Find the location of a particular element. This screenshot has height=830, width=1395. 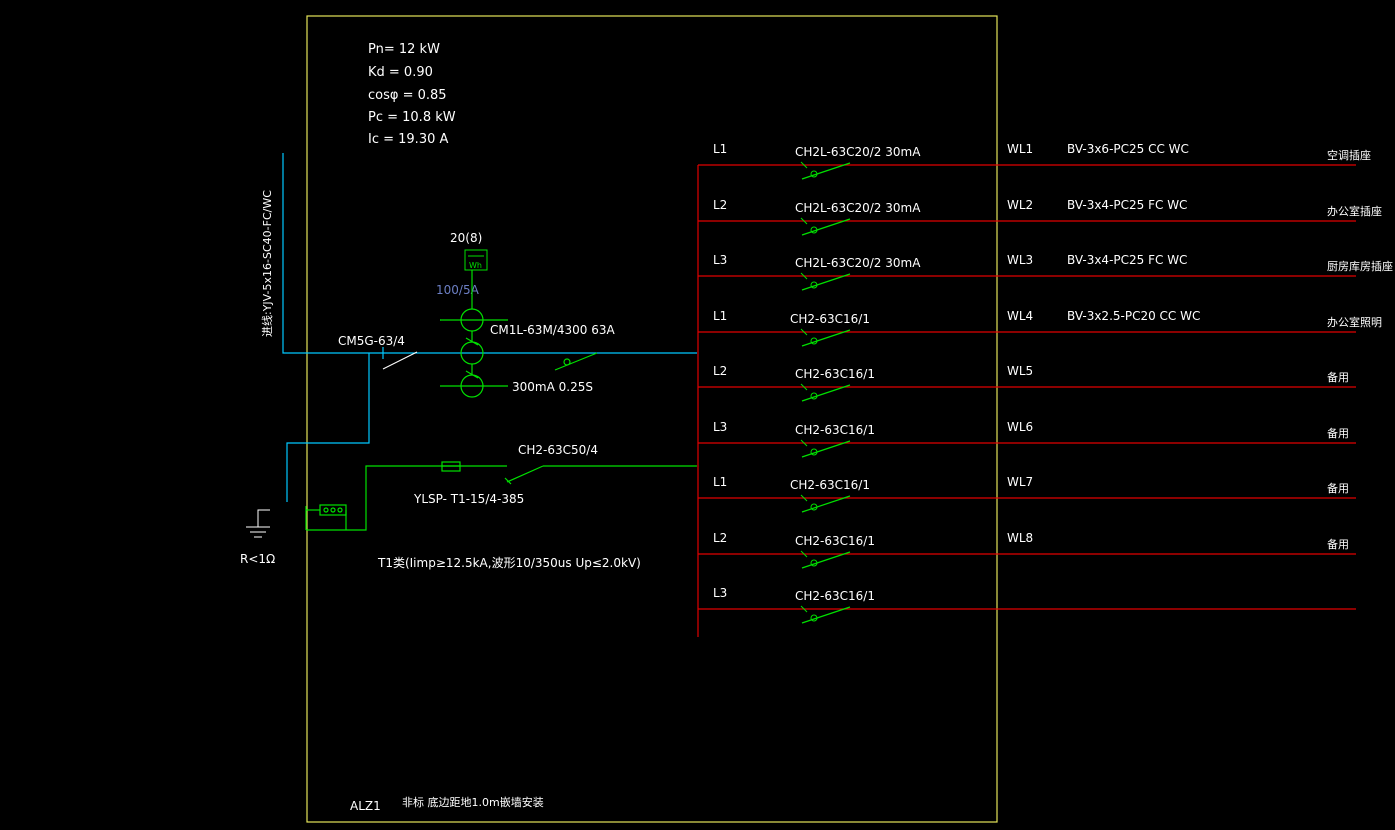

ground-resistance: R<1Ω is located at coordinates (257, 559).